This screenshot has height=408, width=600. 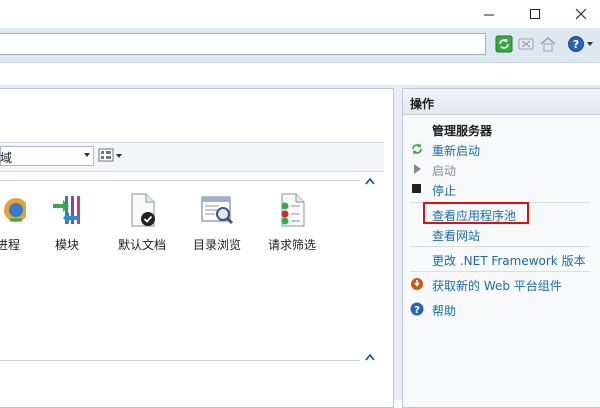 What do you see at coordinates (6, 158) in the screenshot?
I see `group-by-value: 域` at bounding box center [6, 158].